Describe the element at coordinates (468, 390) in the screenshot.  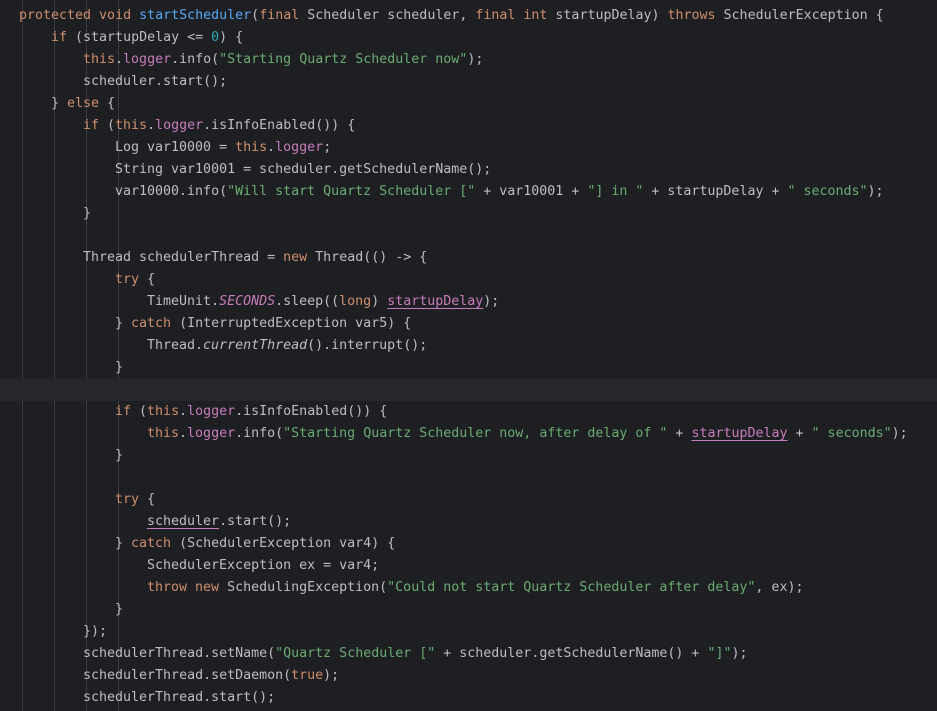
I see `code-line-current` at that location.